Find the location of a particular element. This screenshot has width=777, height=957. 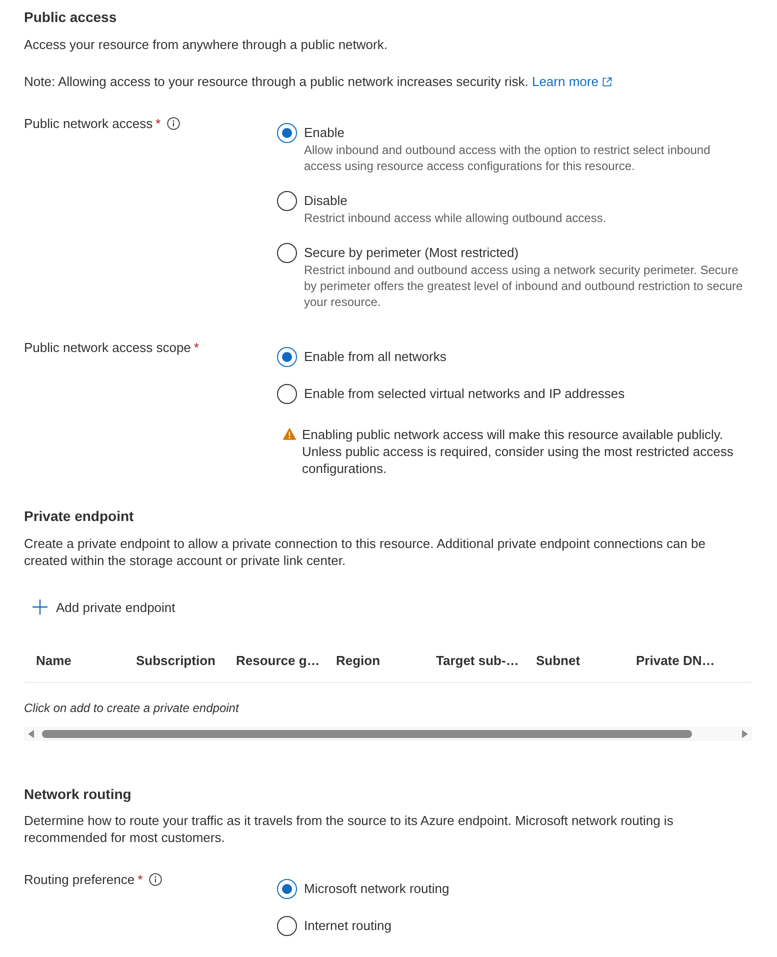

field-label: Public network access scope is located at coordinates (107, 347).